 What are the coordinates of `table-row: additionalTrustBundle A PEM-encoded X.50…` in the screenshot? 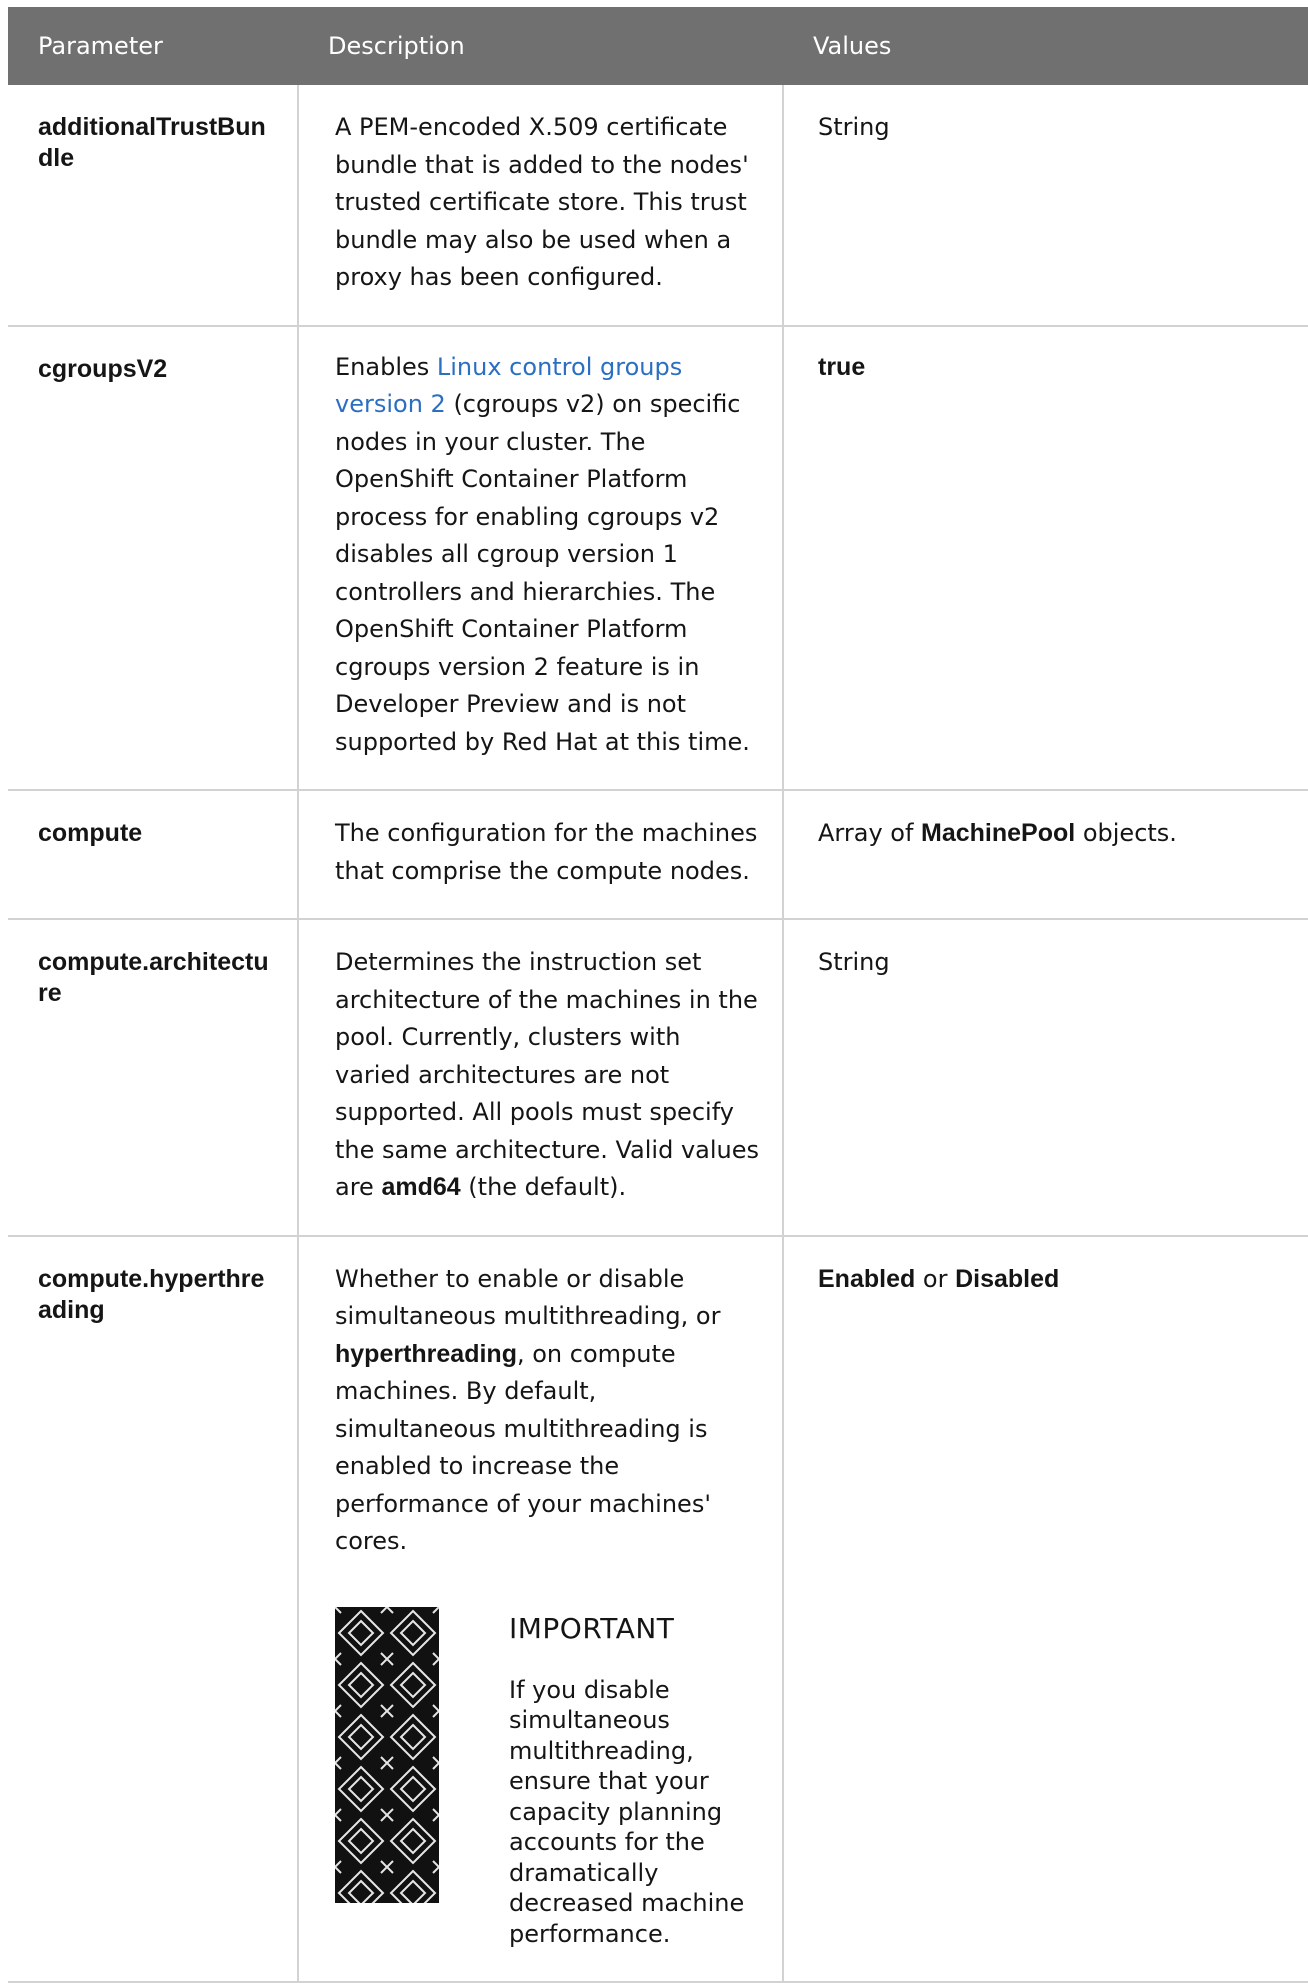 It's located at (658, 206).